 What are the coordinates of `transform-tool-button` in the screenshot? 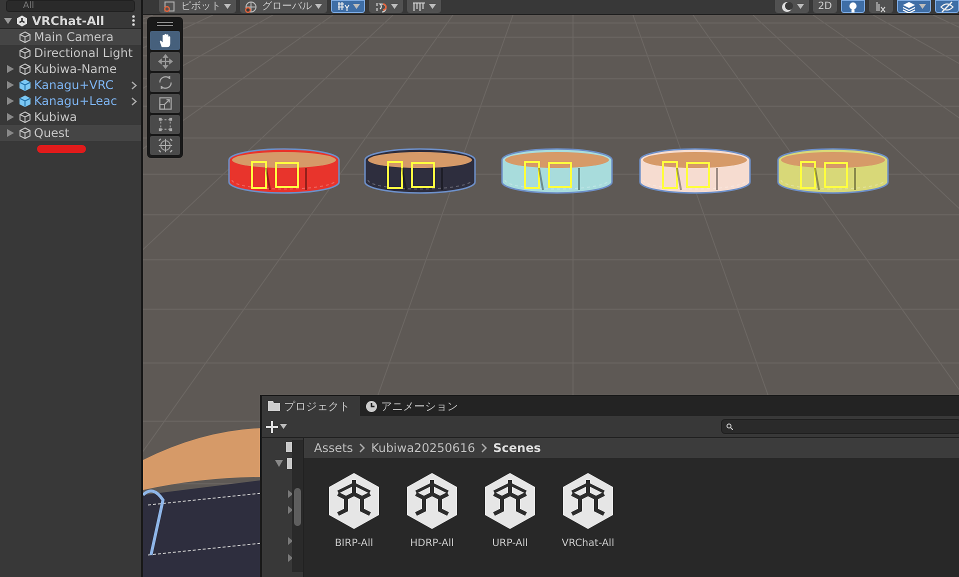 It's located at (165, 145).